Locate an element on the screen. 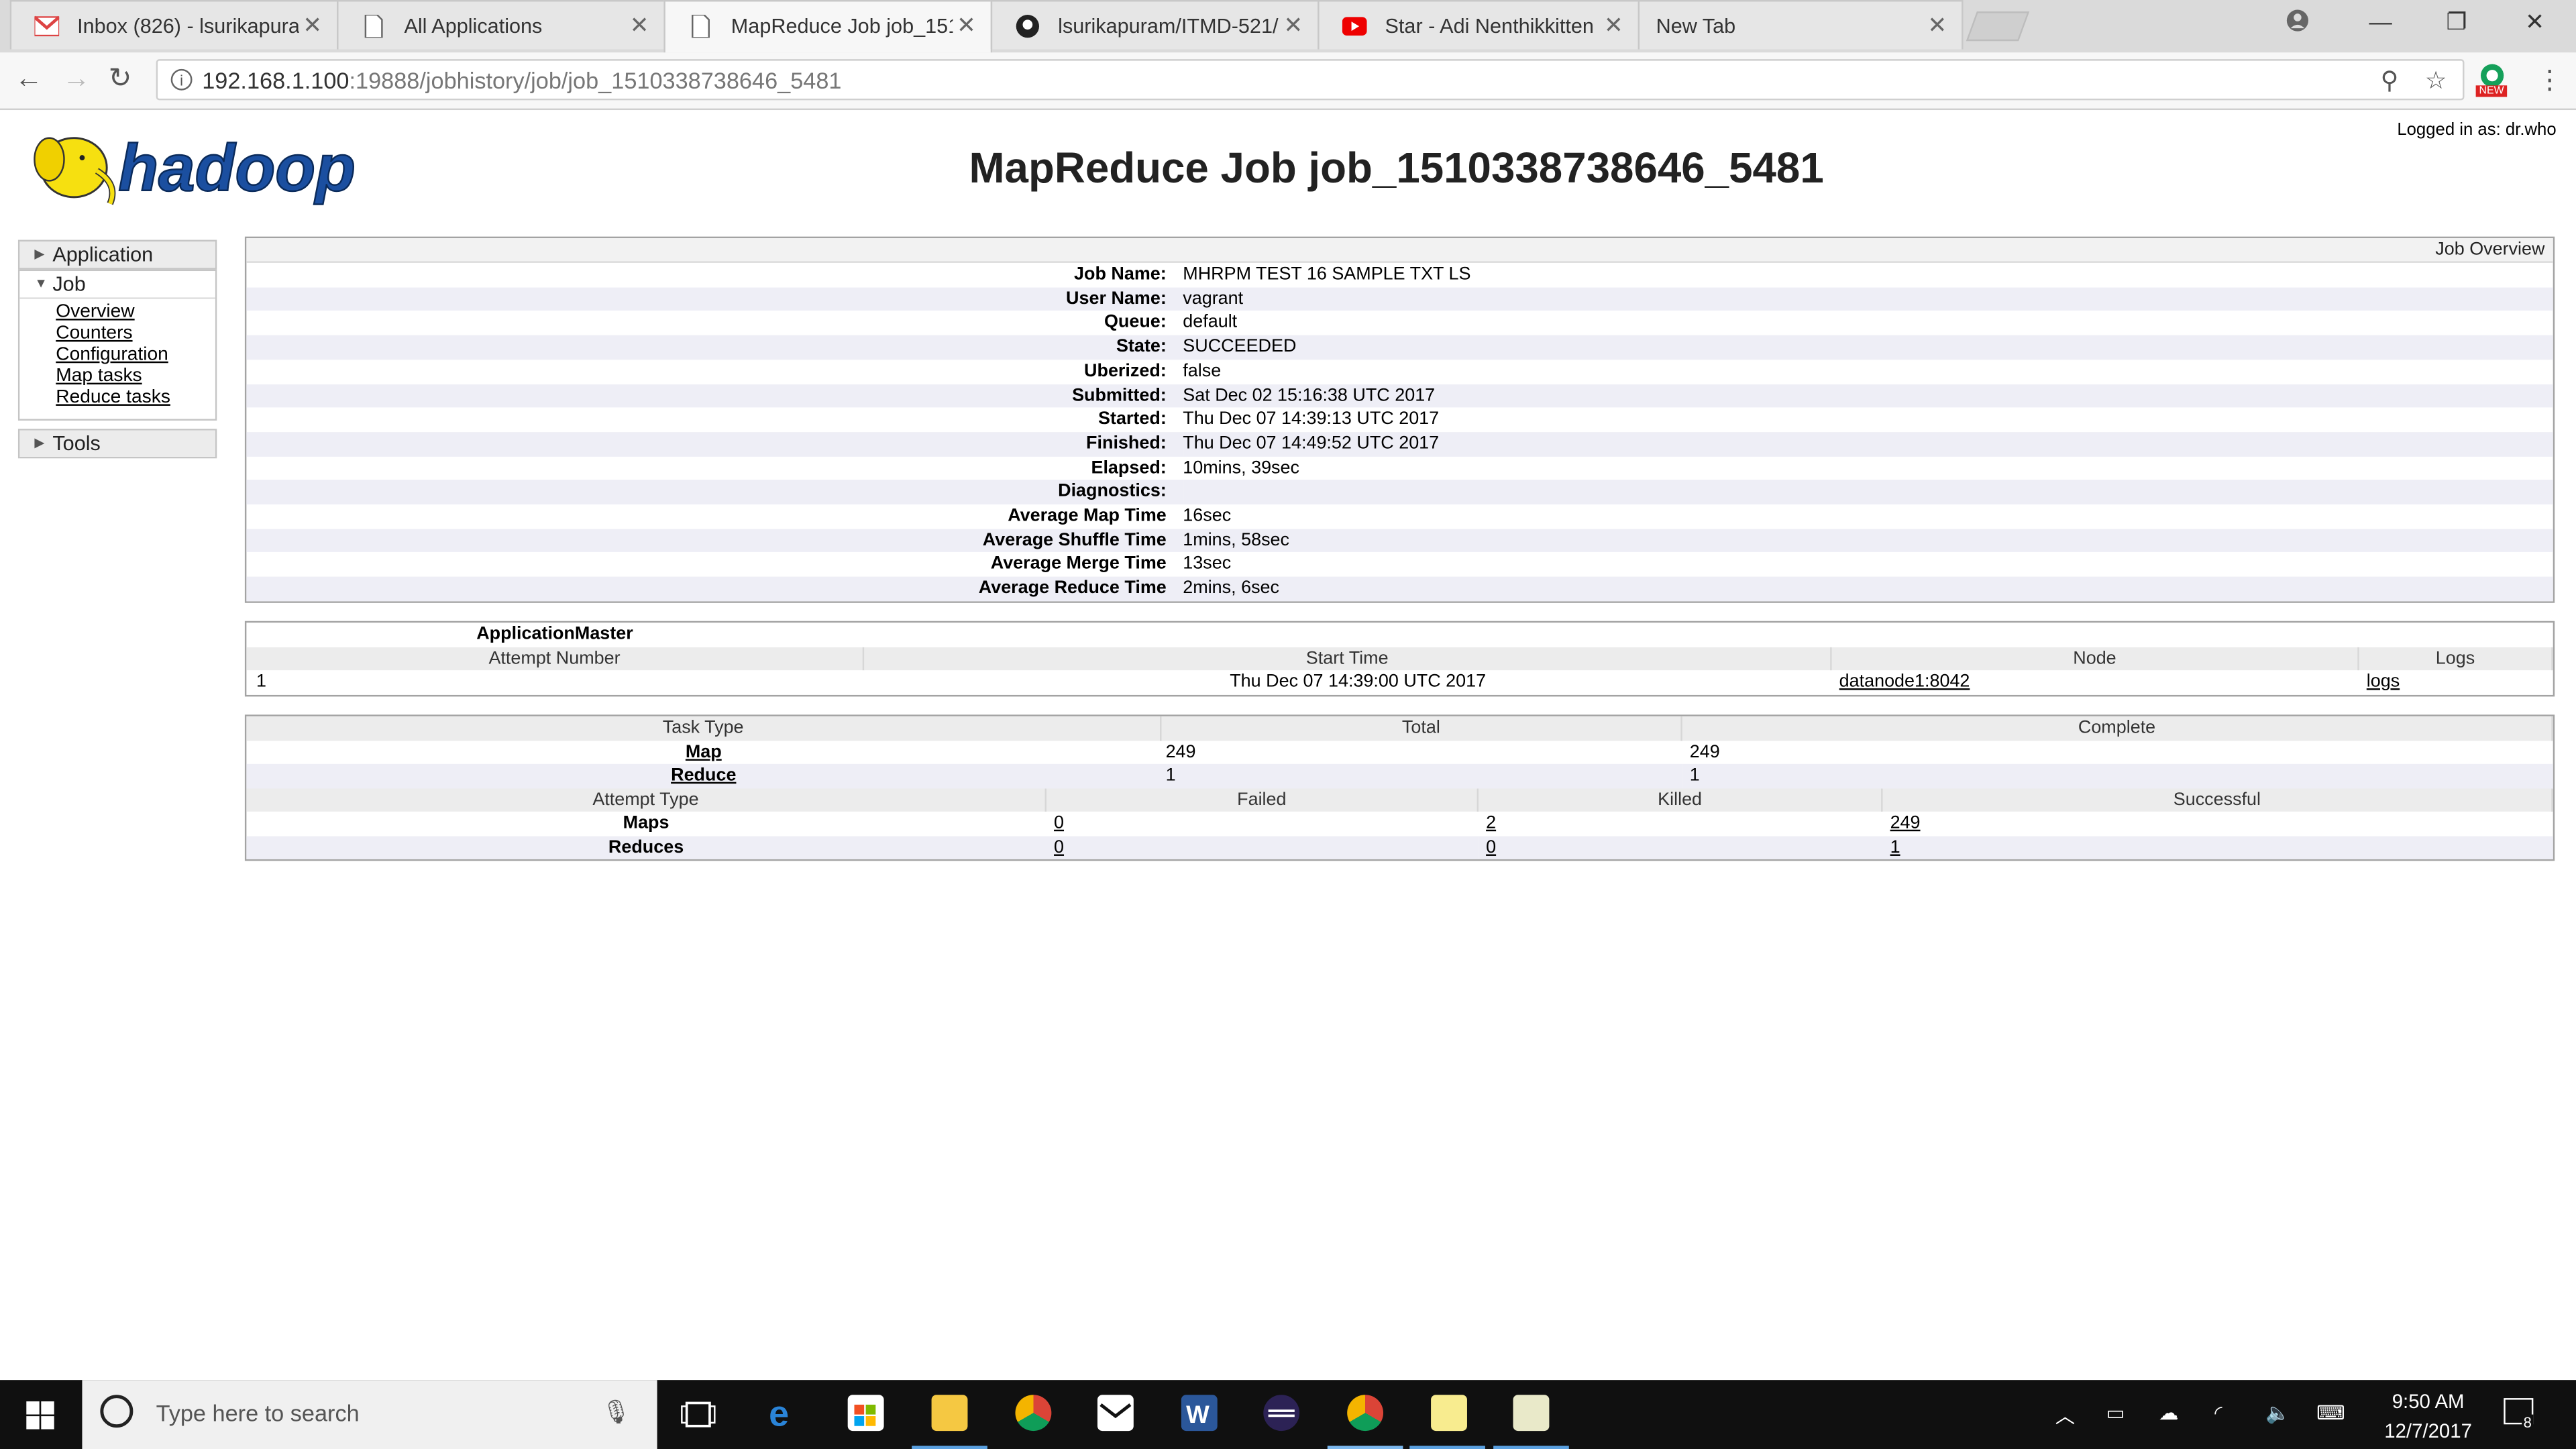  store-icon is located at coordinates (865, 1413).